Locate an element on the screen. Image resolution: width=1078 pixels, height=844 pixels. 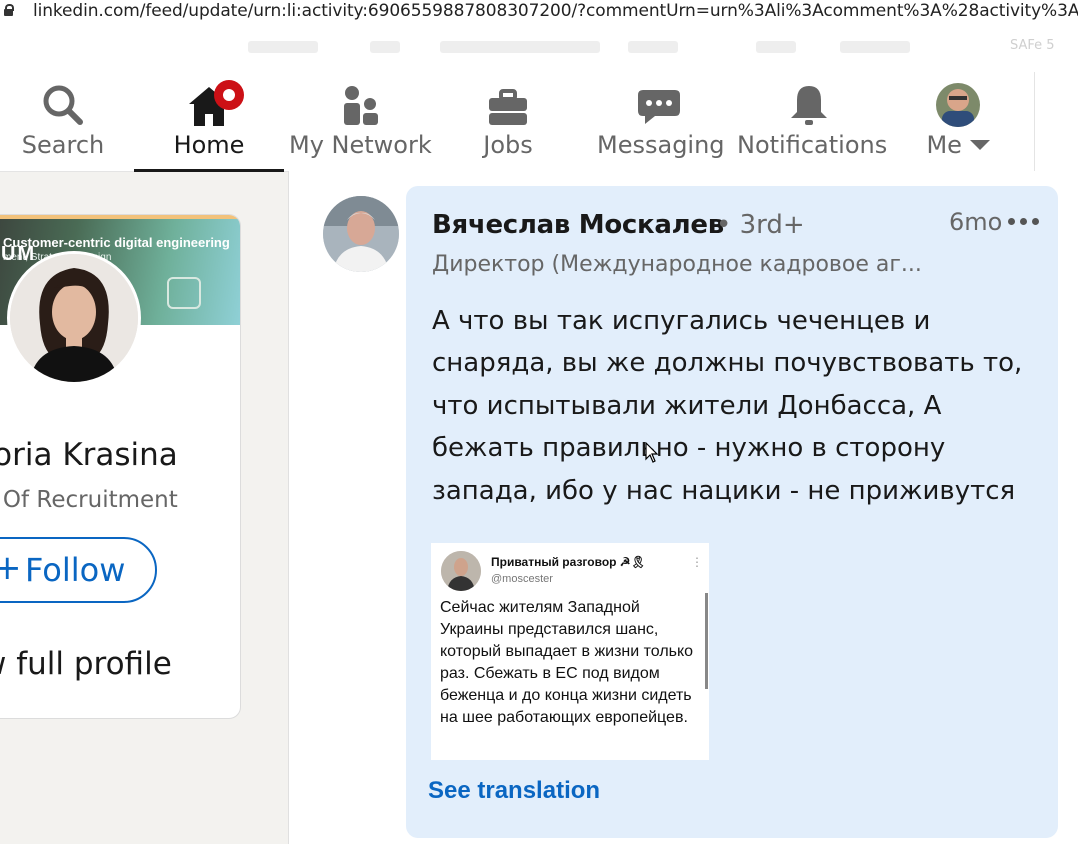
banner-brand: UM is located at coordinates (19, 254).